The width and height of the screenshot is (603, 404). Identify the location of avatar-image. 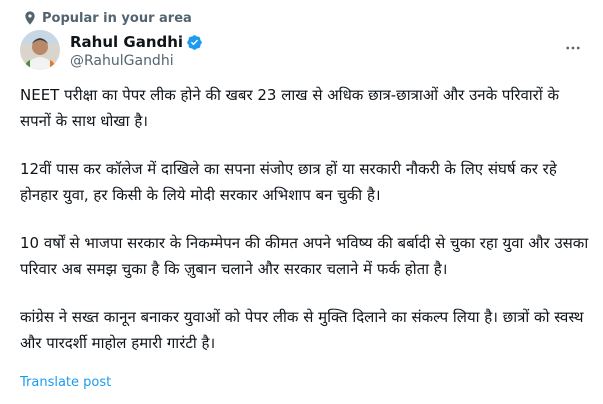
(40, 50).